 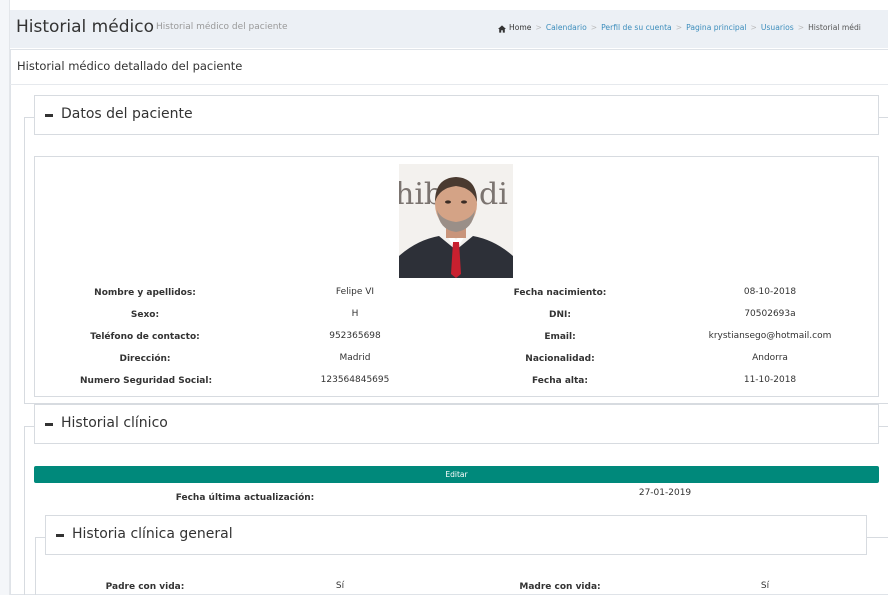 What do you see at coordinates (560, 381) in the screenshot?
I see `field-label: Fecha alta:` at bounding box center [560, 381].